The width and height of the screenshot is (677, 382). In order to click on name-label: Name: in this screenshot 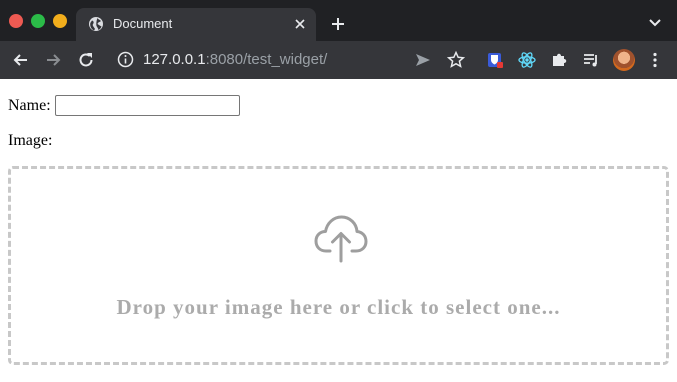, I will do `click(29, 105)`.